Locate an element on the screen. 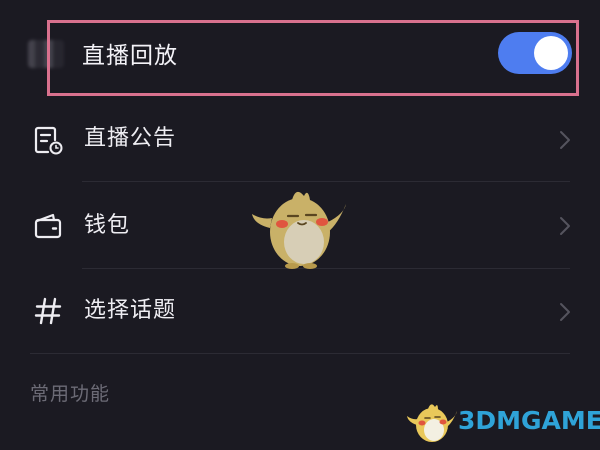 The height and width of the screenshot is (450, 600). menu-item-label: 选择话题 is located at coordinates (130, 310).